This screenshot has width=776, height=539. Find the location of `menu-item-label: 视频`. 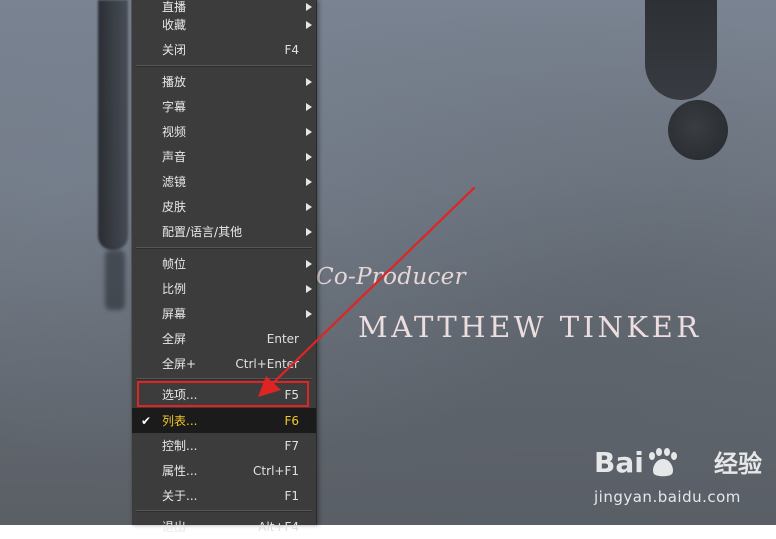

menu-item-label: 视频 is located at coordinates (174, 132).